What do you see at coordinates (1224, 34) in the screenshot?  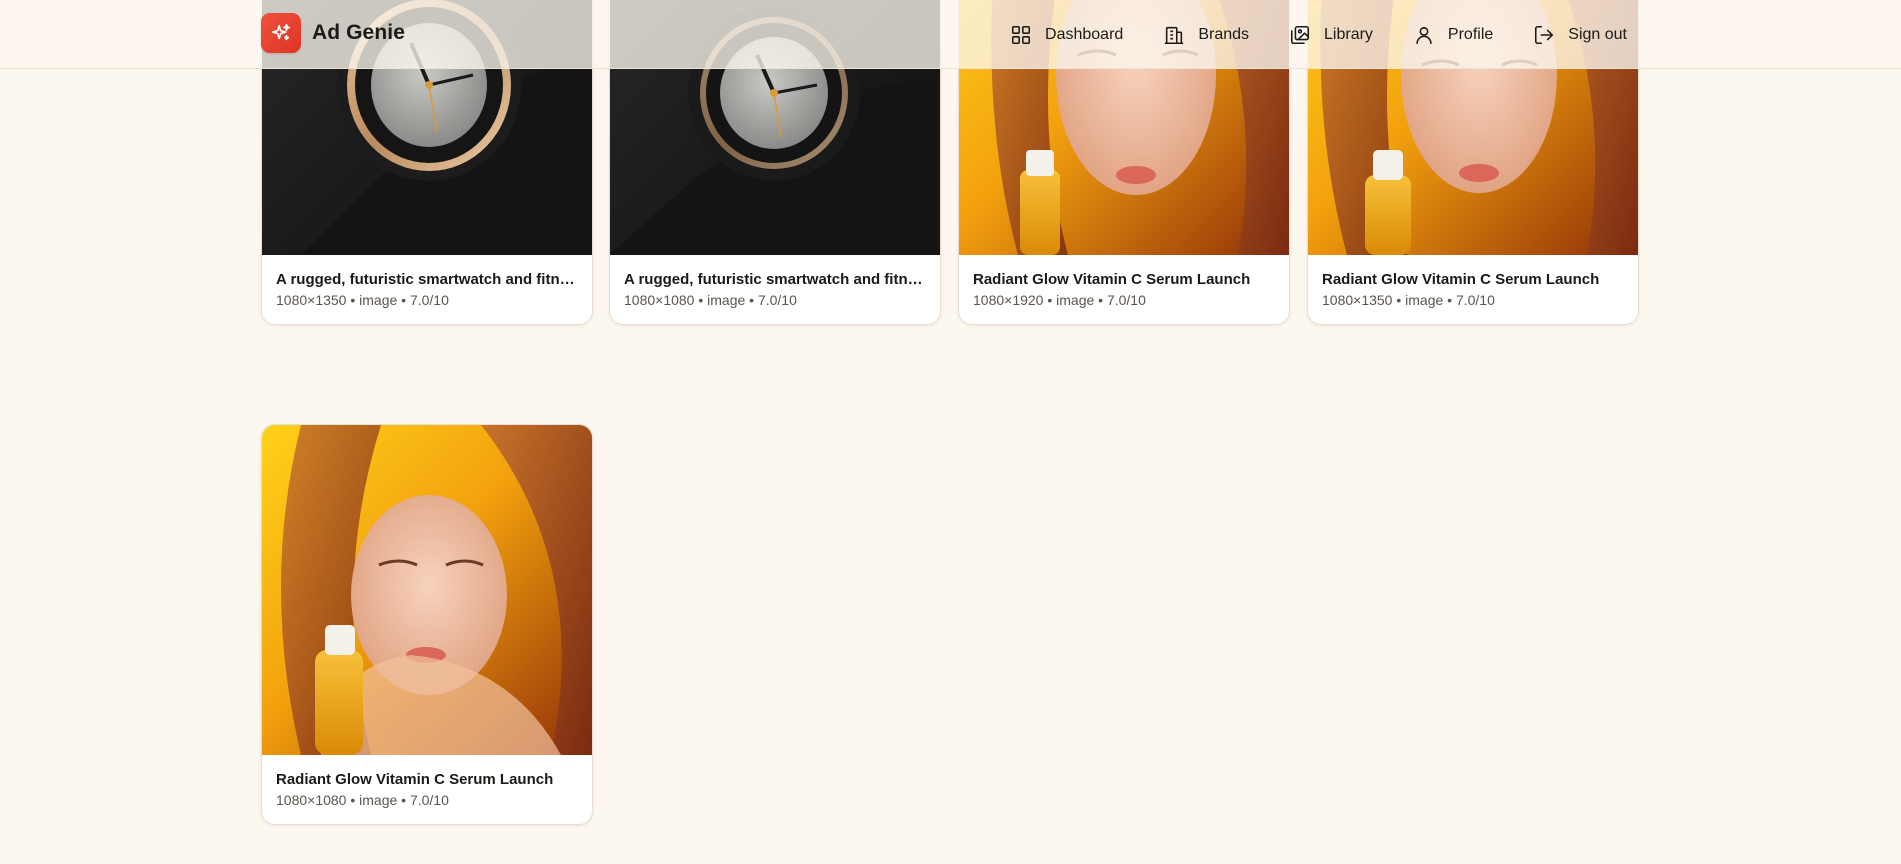 I see `nav-brands-label: Brands` at bounding box center [1224, 34].